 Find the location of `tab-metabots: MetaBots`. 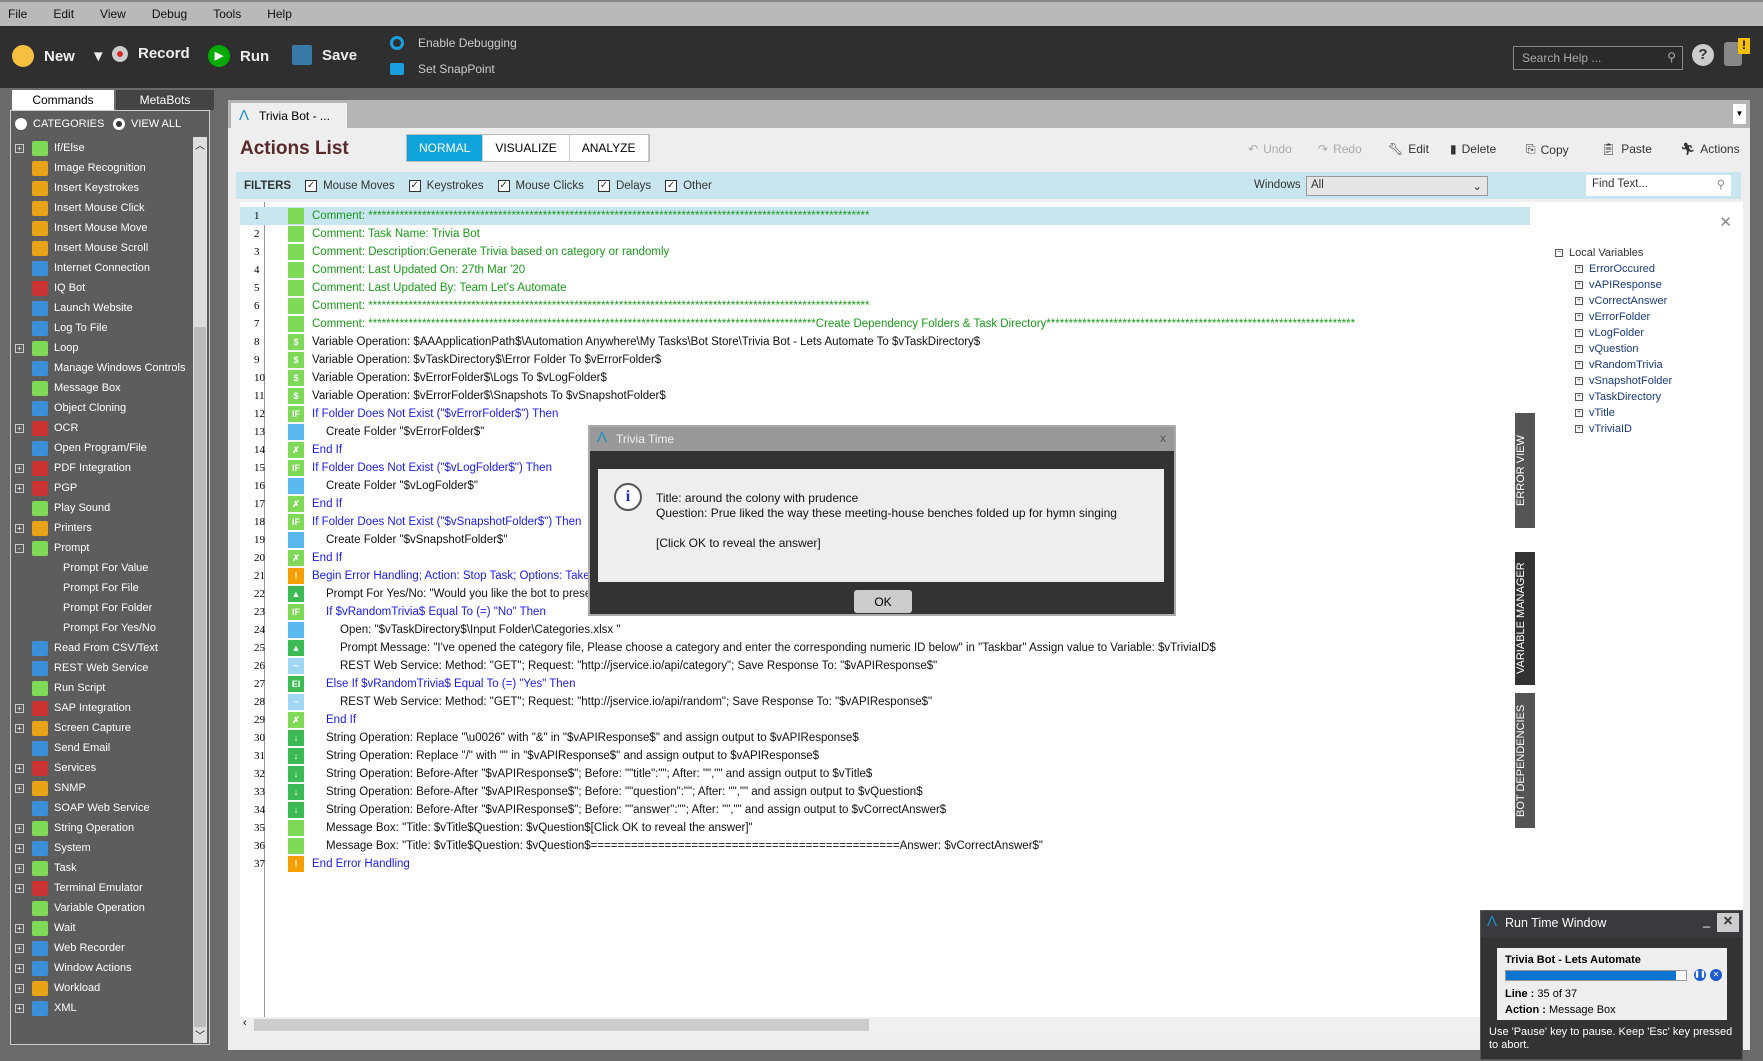

tab-metabots: MetaBots is located at coordinates (165, 100).